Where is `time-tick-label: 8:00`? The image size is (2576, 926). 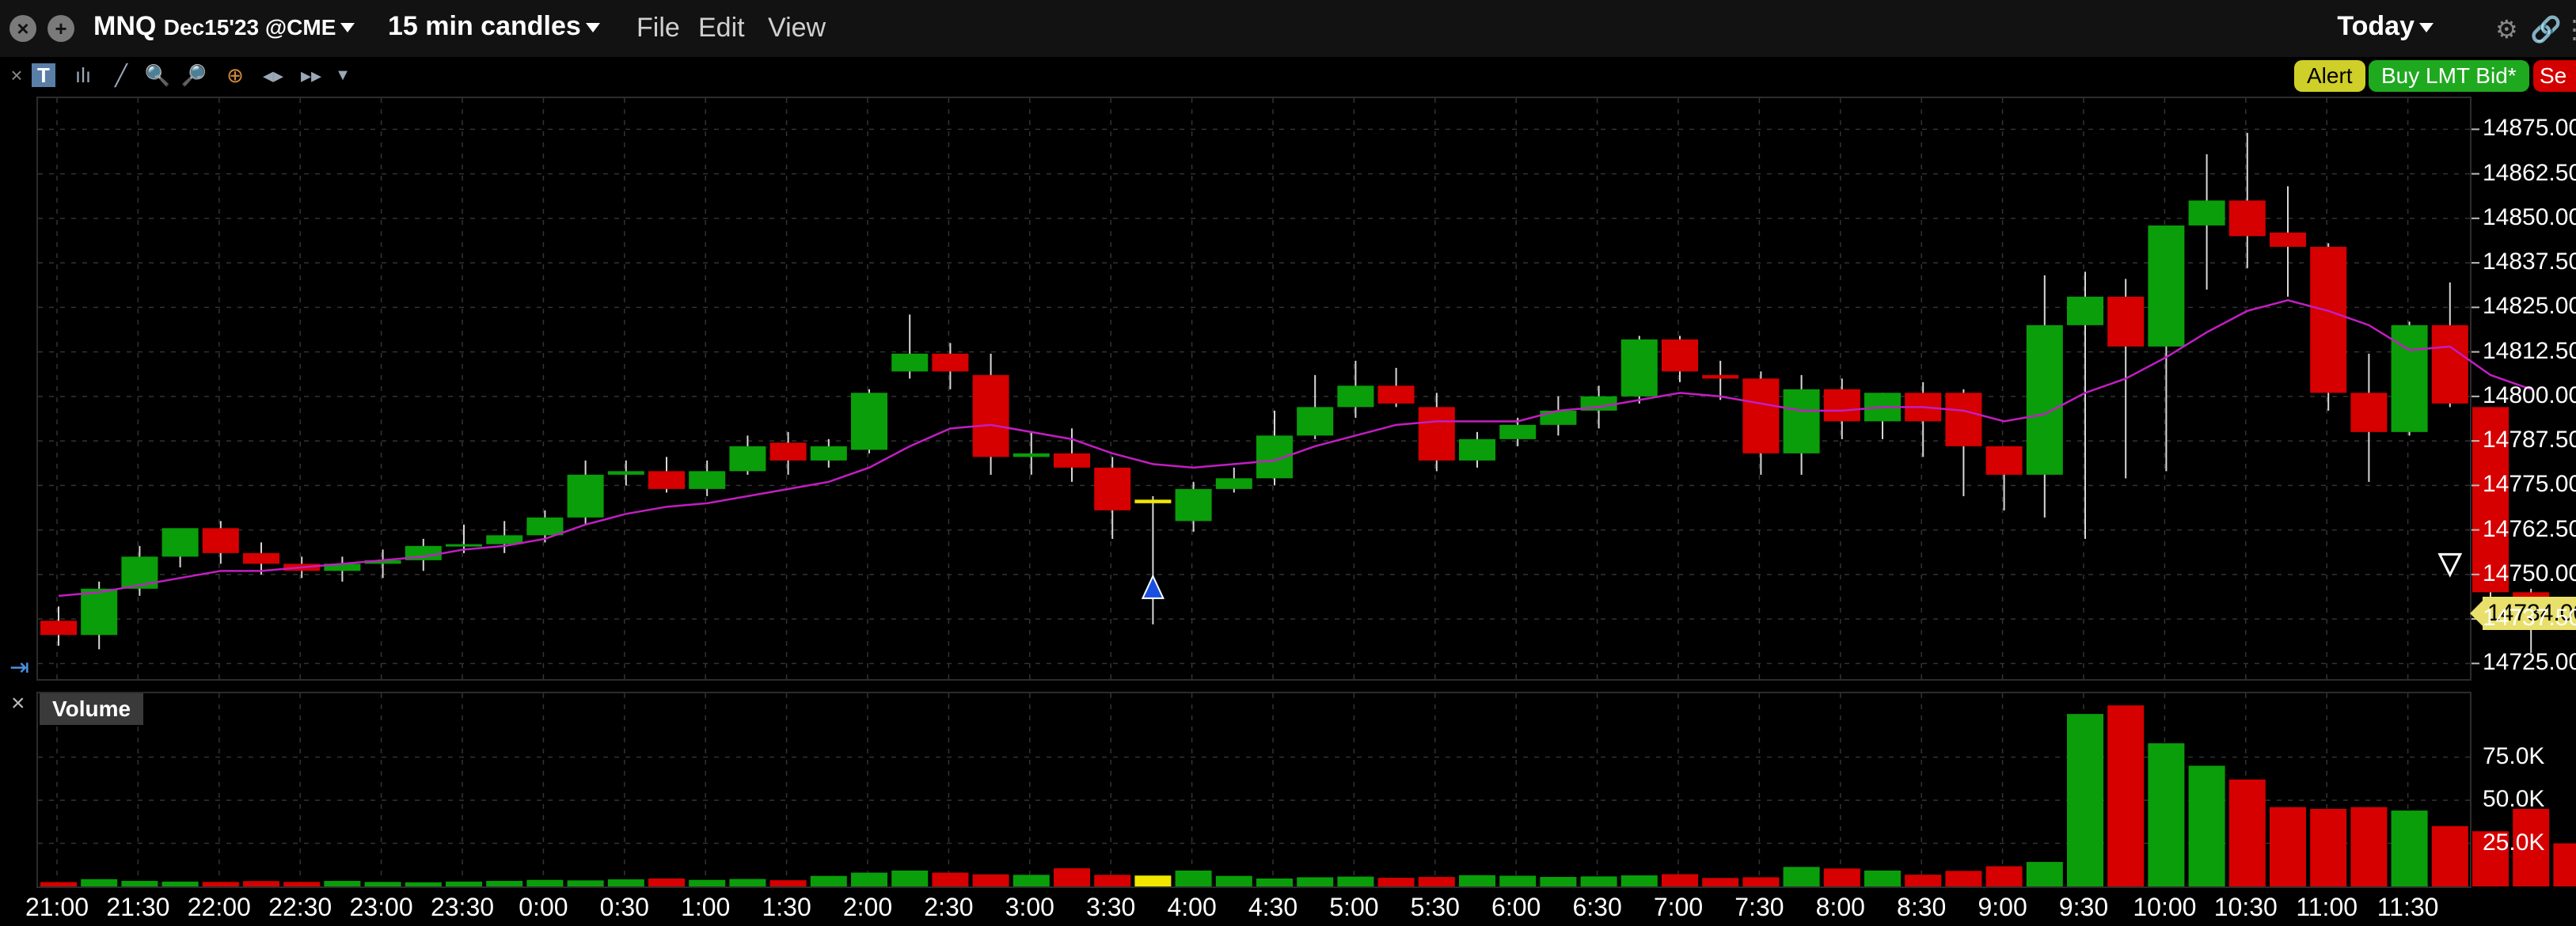 time-tick-label: 8:00 is located at coordinates (1840, 907).